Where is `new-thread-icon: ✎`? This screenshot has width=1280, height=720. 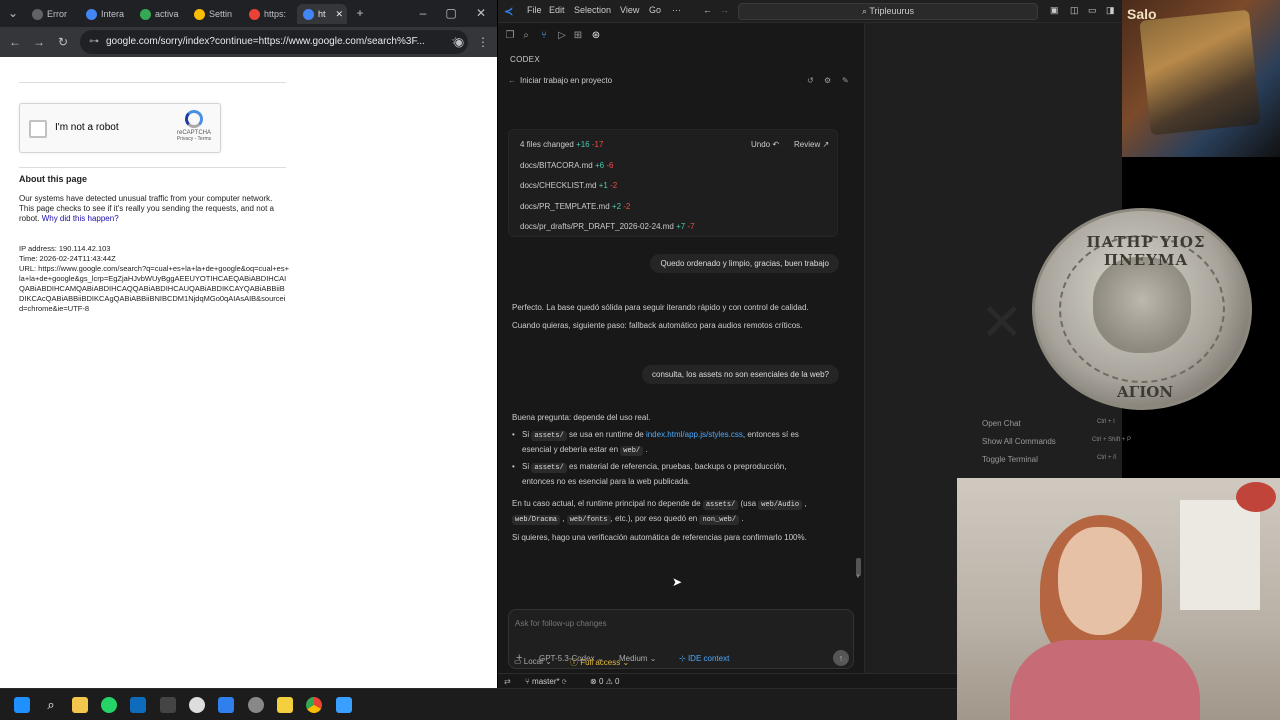 new-thread-icon: ✎ is located at coordinates (845, 80).